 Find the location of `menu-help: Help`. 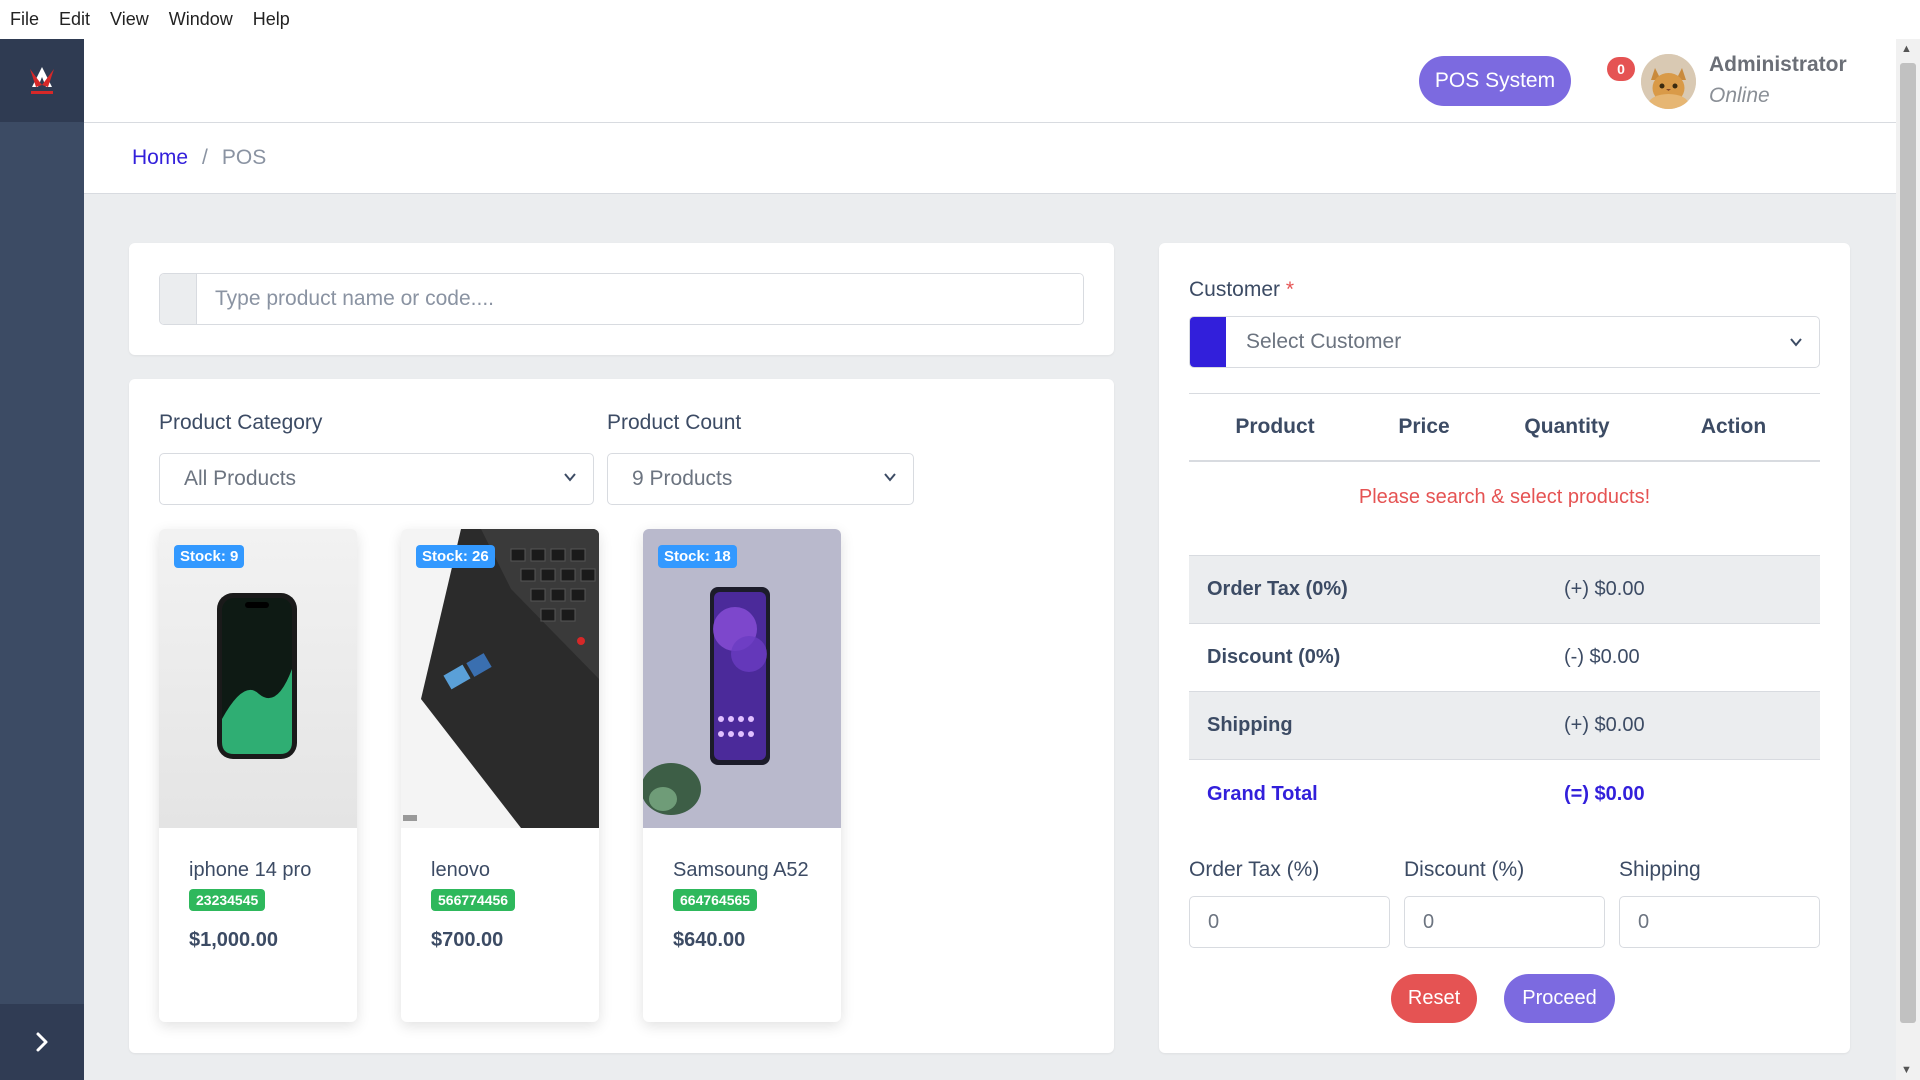

menu-help: Help is located at coordinates (271, 19).